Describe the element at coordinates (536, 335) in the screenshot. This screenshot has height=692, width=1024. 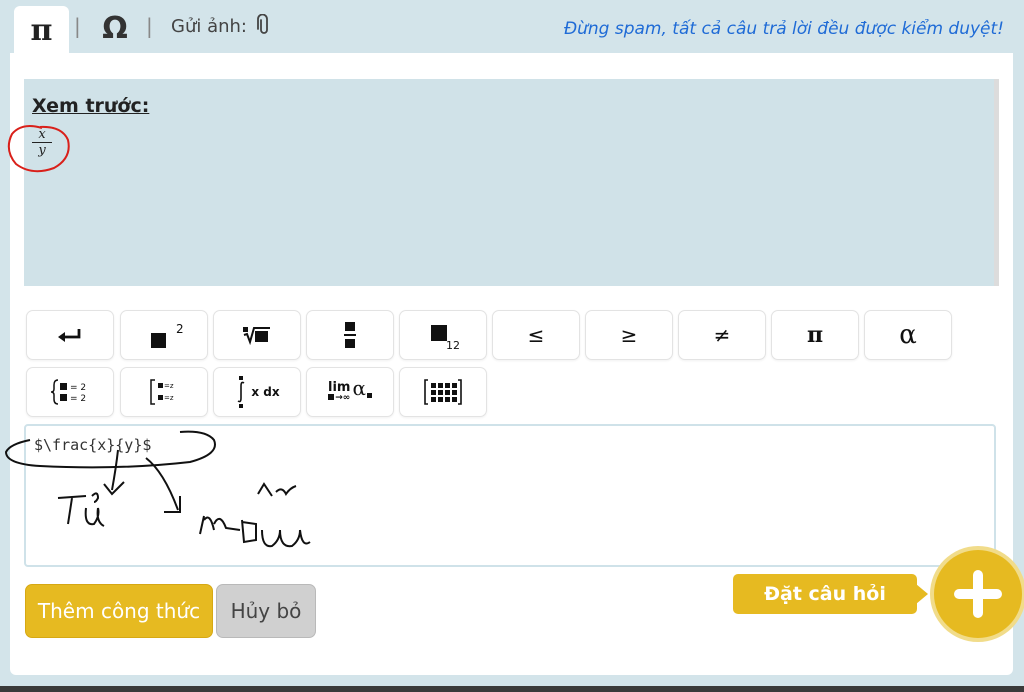
I see `less-equal-button: ≤` at that location.